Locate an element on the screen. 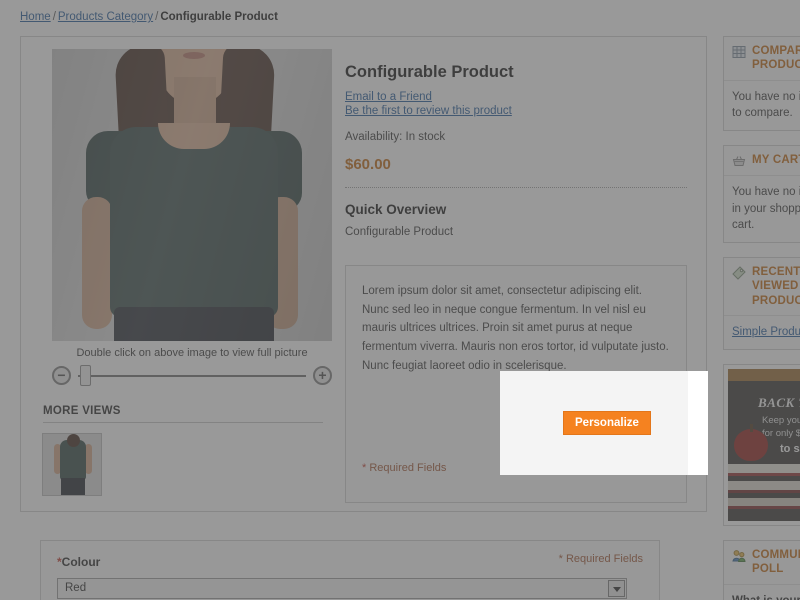 This screenshot has width=800, height=600. personalize-modal-body: Personalize is located at coordinates (594, 423).